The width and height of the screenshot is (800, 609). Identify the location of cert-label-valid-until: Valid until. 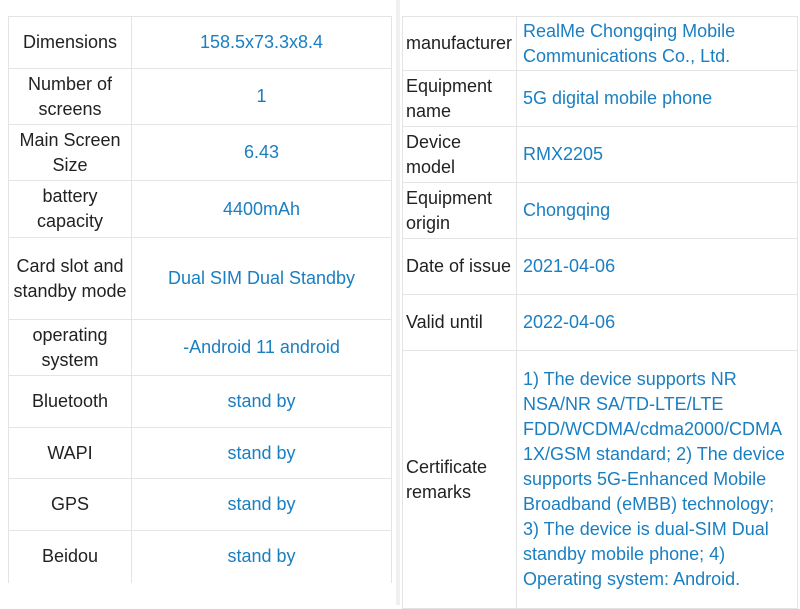
(459, 322).